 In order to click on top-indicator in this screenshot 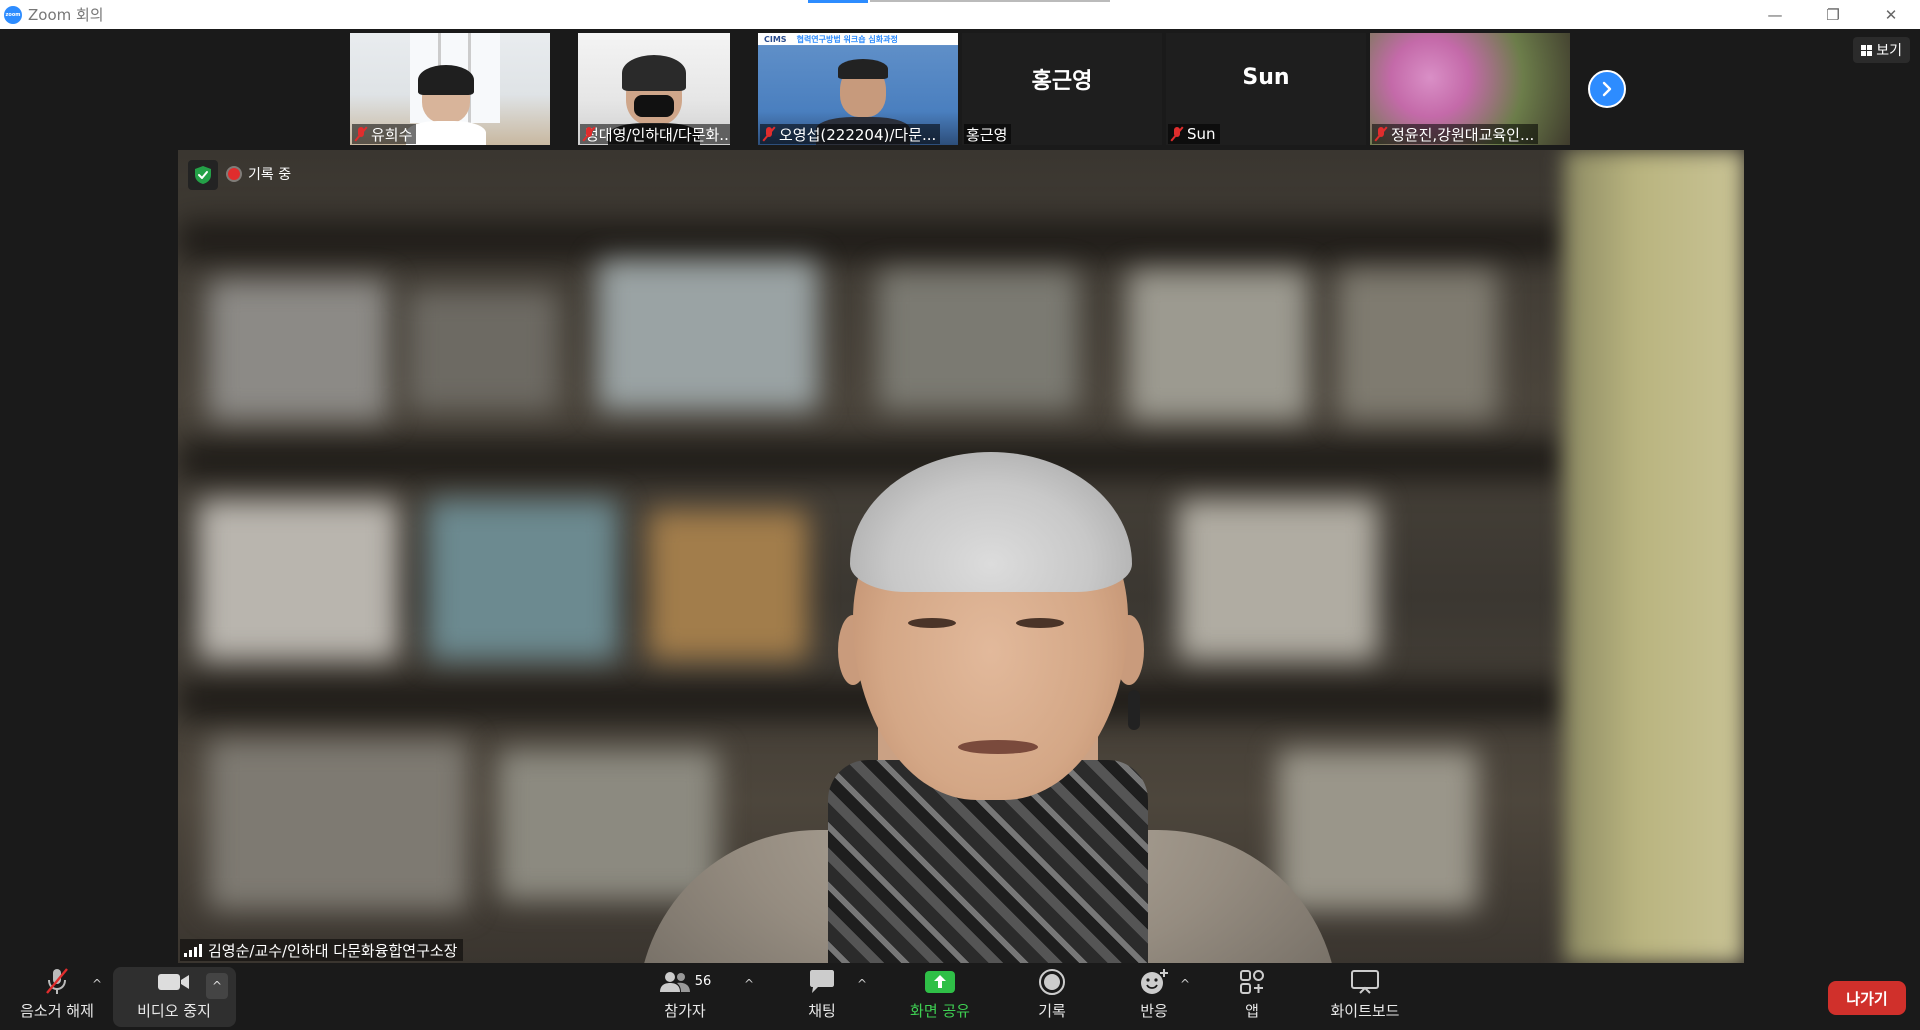, I will do `click(838, 1)`.